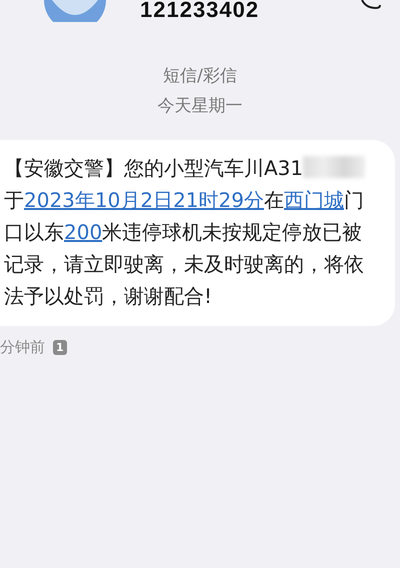 The height and width of the screenshot is (568, 400). Describe the element at coordinates (200, 106) in the screenshot. I see `date-label: 今天星期一` at that location.